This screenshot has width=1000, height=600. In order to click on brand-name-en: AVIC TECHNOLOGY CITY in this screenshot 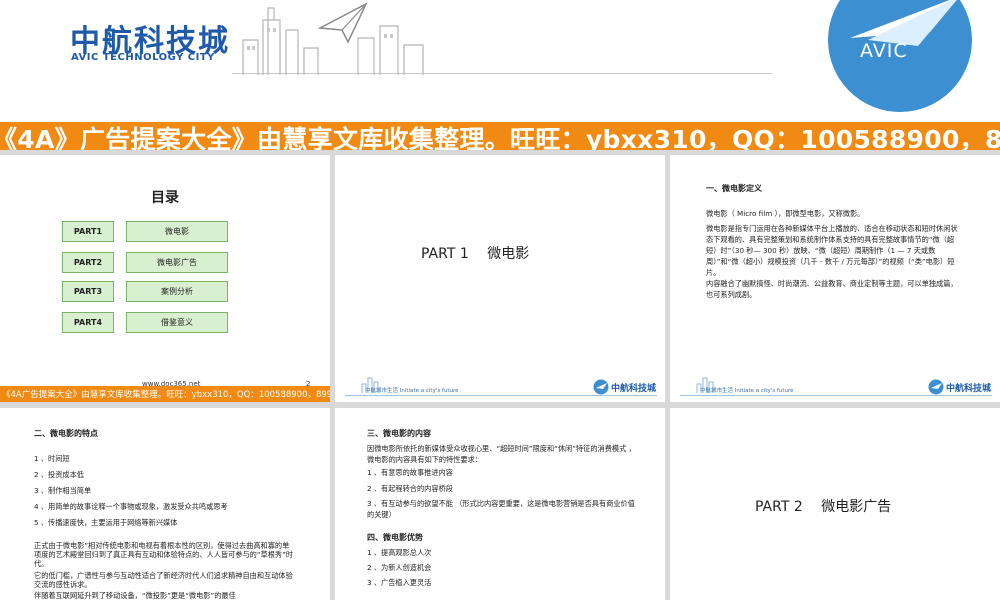, I will do `click(143, 57)`.